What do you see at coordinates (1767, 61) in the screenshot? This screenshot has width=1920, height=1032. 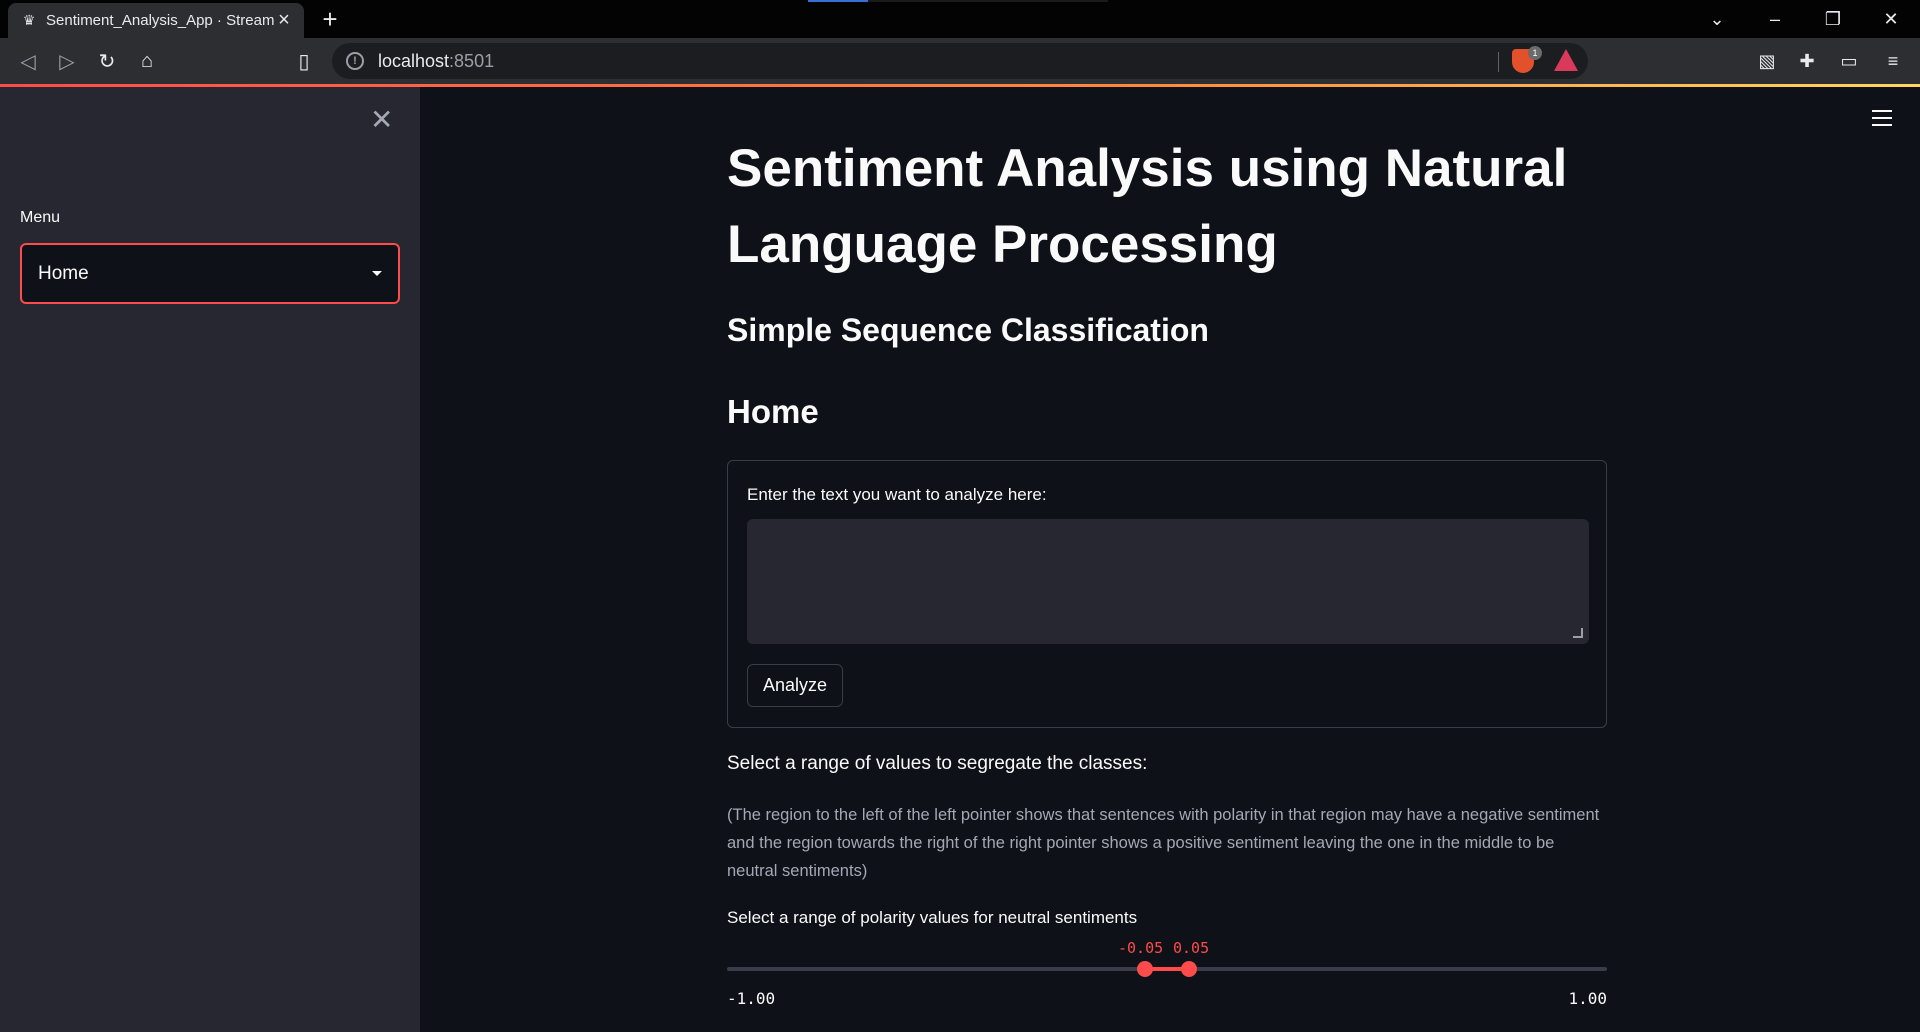 I see `extension-icon: ▧` at bounding box center [1767, 61].